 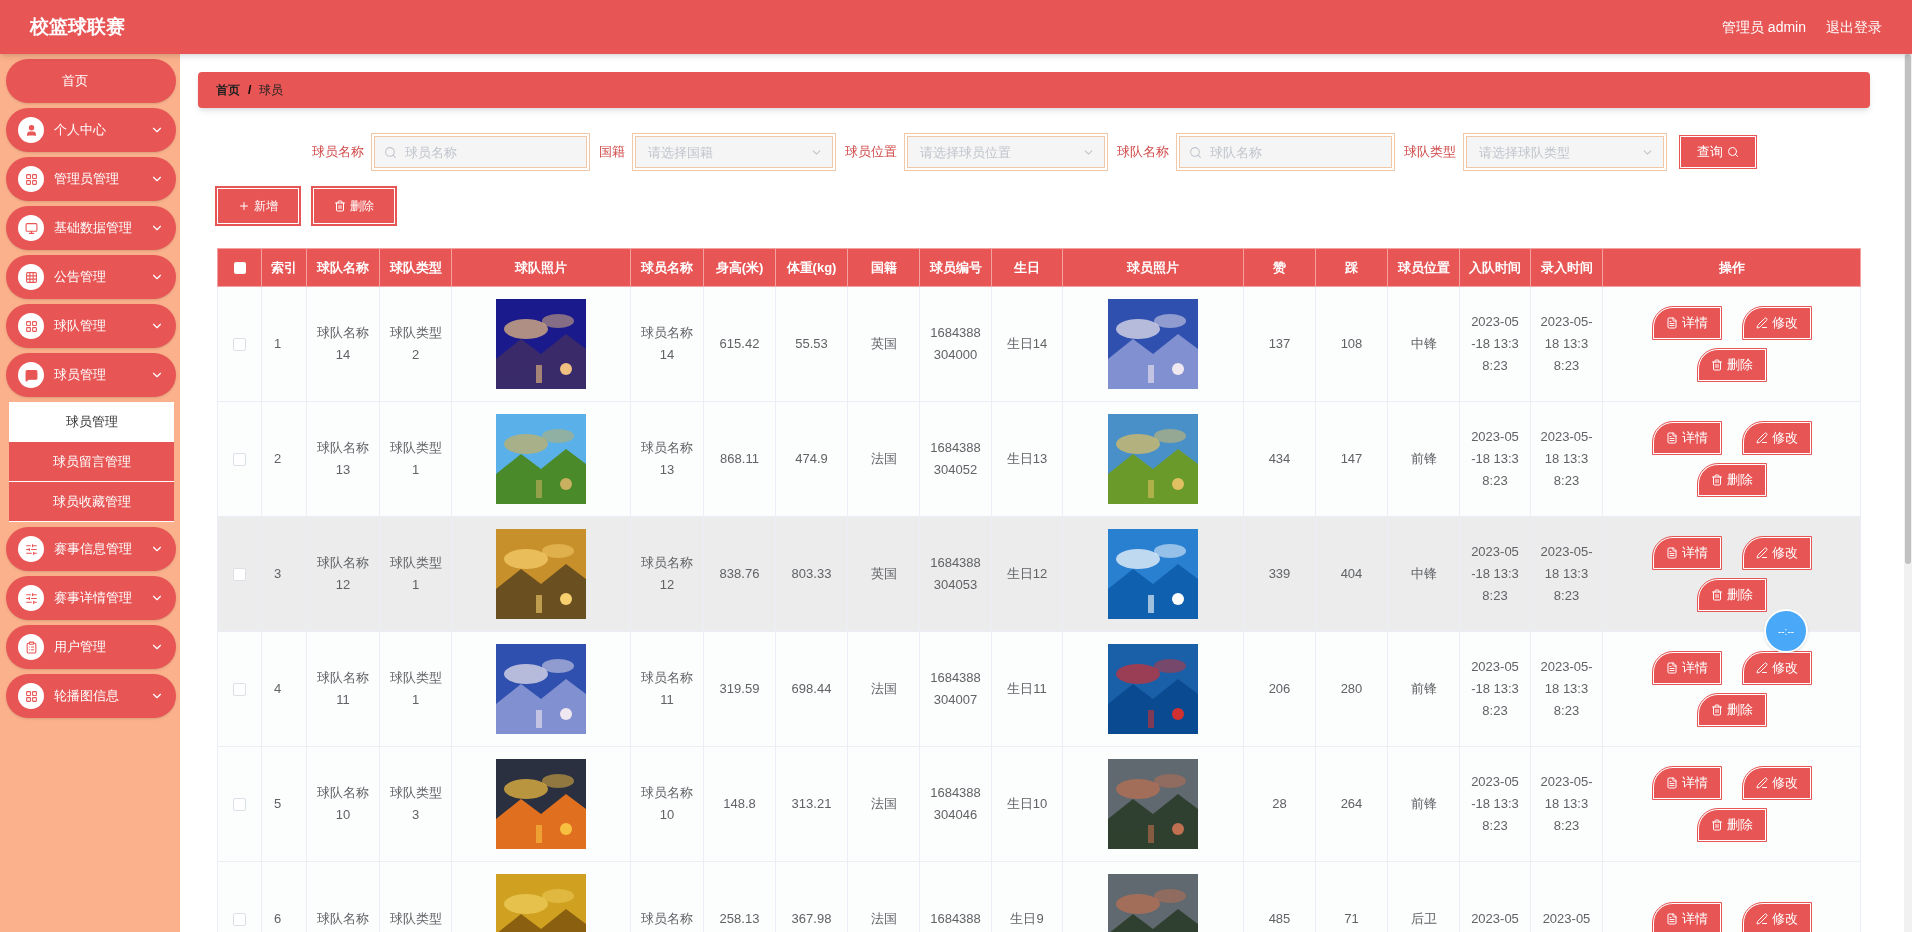 What do you see at coordinates (91, 502) in the screenshot?
I see `submenu-item: 球员收藏管理` at bounding box center [91, 502].